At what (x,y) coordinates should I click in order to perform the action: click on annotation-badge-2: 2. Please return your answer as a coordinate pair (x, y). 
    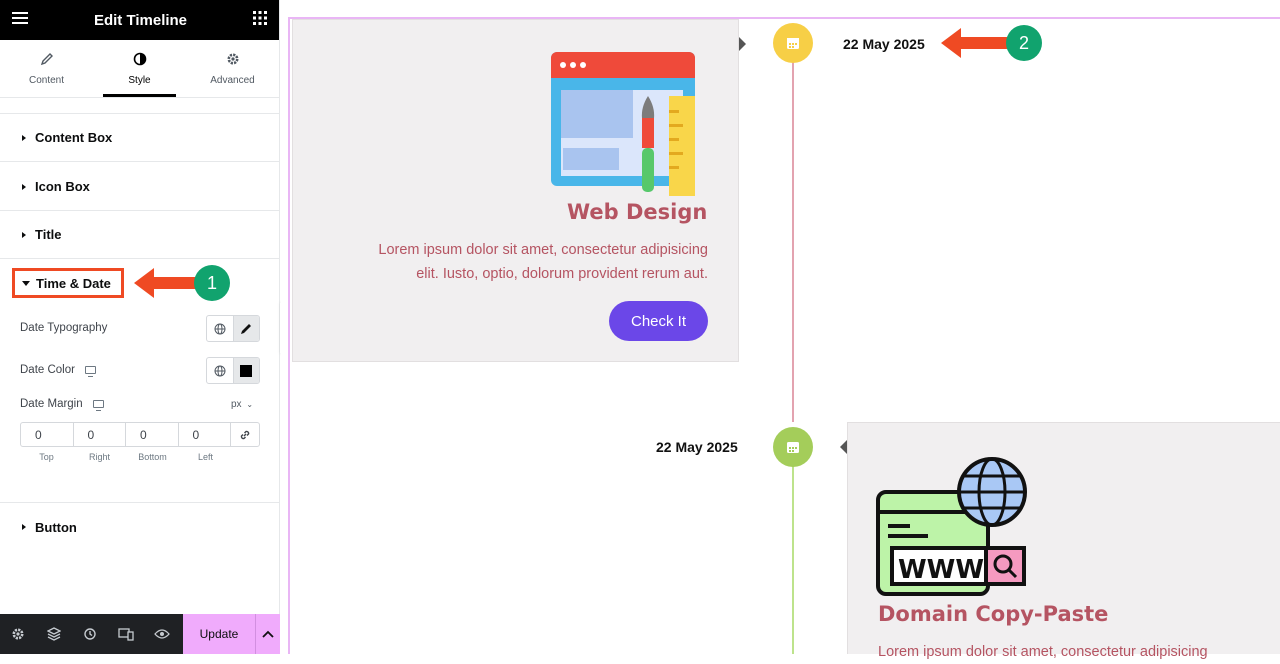
    Looking at the image, I should click on (1024, 43).